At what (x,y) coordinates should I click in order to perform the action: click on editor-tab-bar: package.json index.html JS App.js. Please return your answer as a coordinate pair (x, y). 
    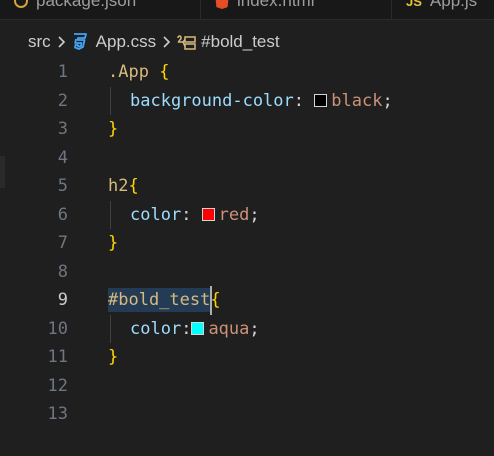
    Looking at the image, I should click on (247, 10).